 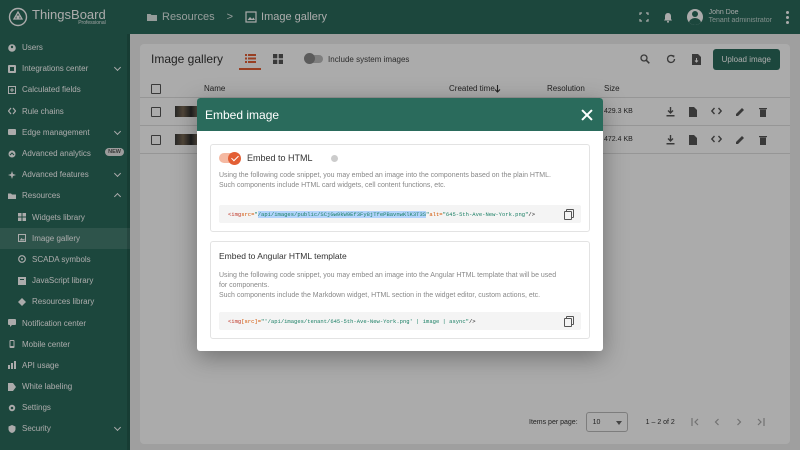 What do you see at coordinates (251, 321) in the screenshot?
I see `code-attr: [src]=` at bounding box center [251, 321].